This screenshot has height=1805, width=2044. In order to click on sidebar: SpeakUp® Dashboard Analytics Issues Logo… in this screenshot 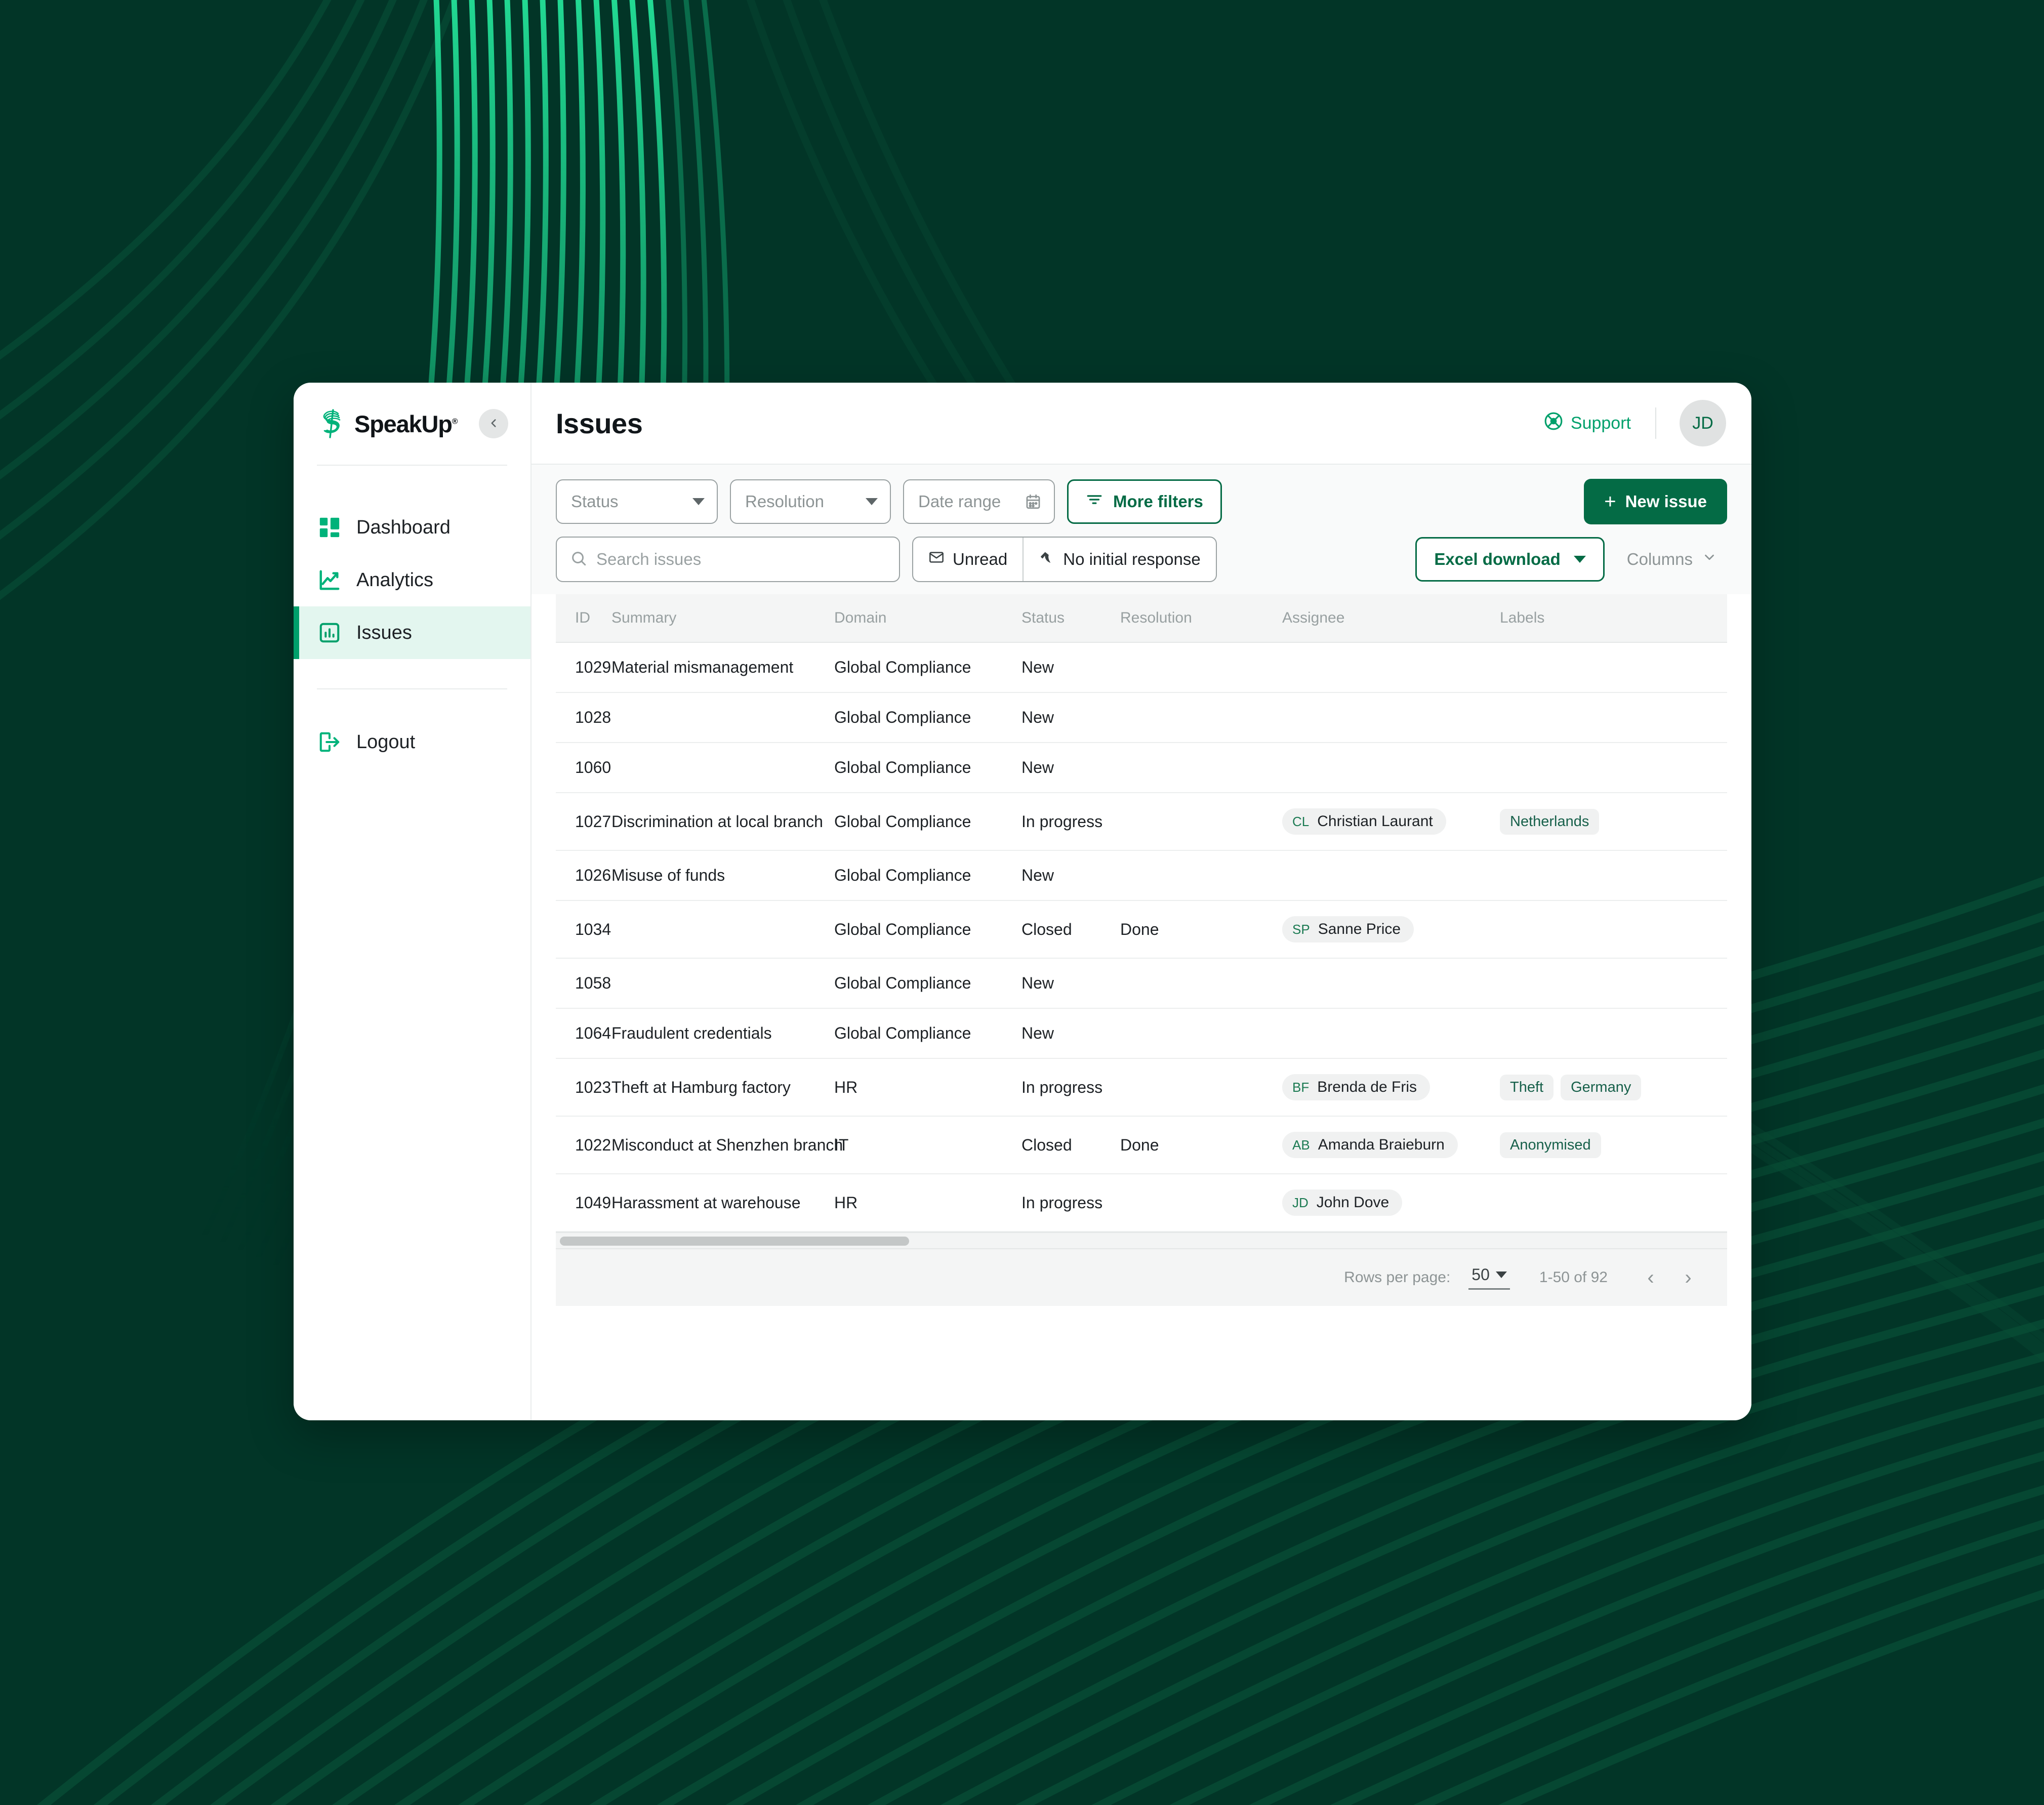, I will do `click(413, 902)`.